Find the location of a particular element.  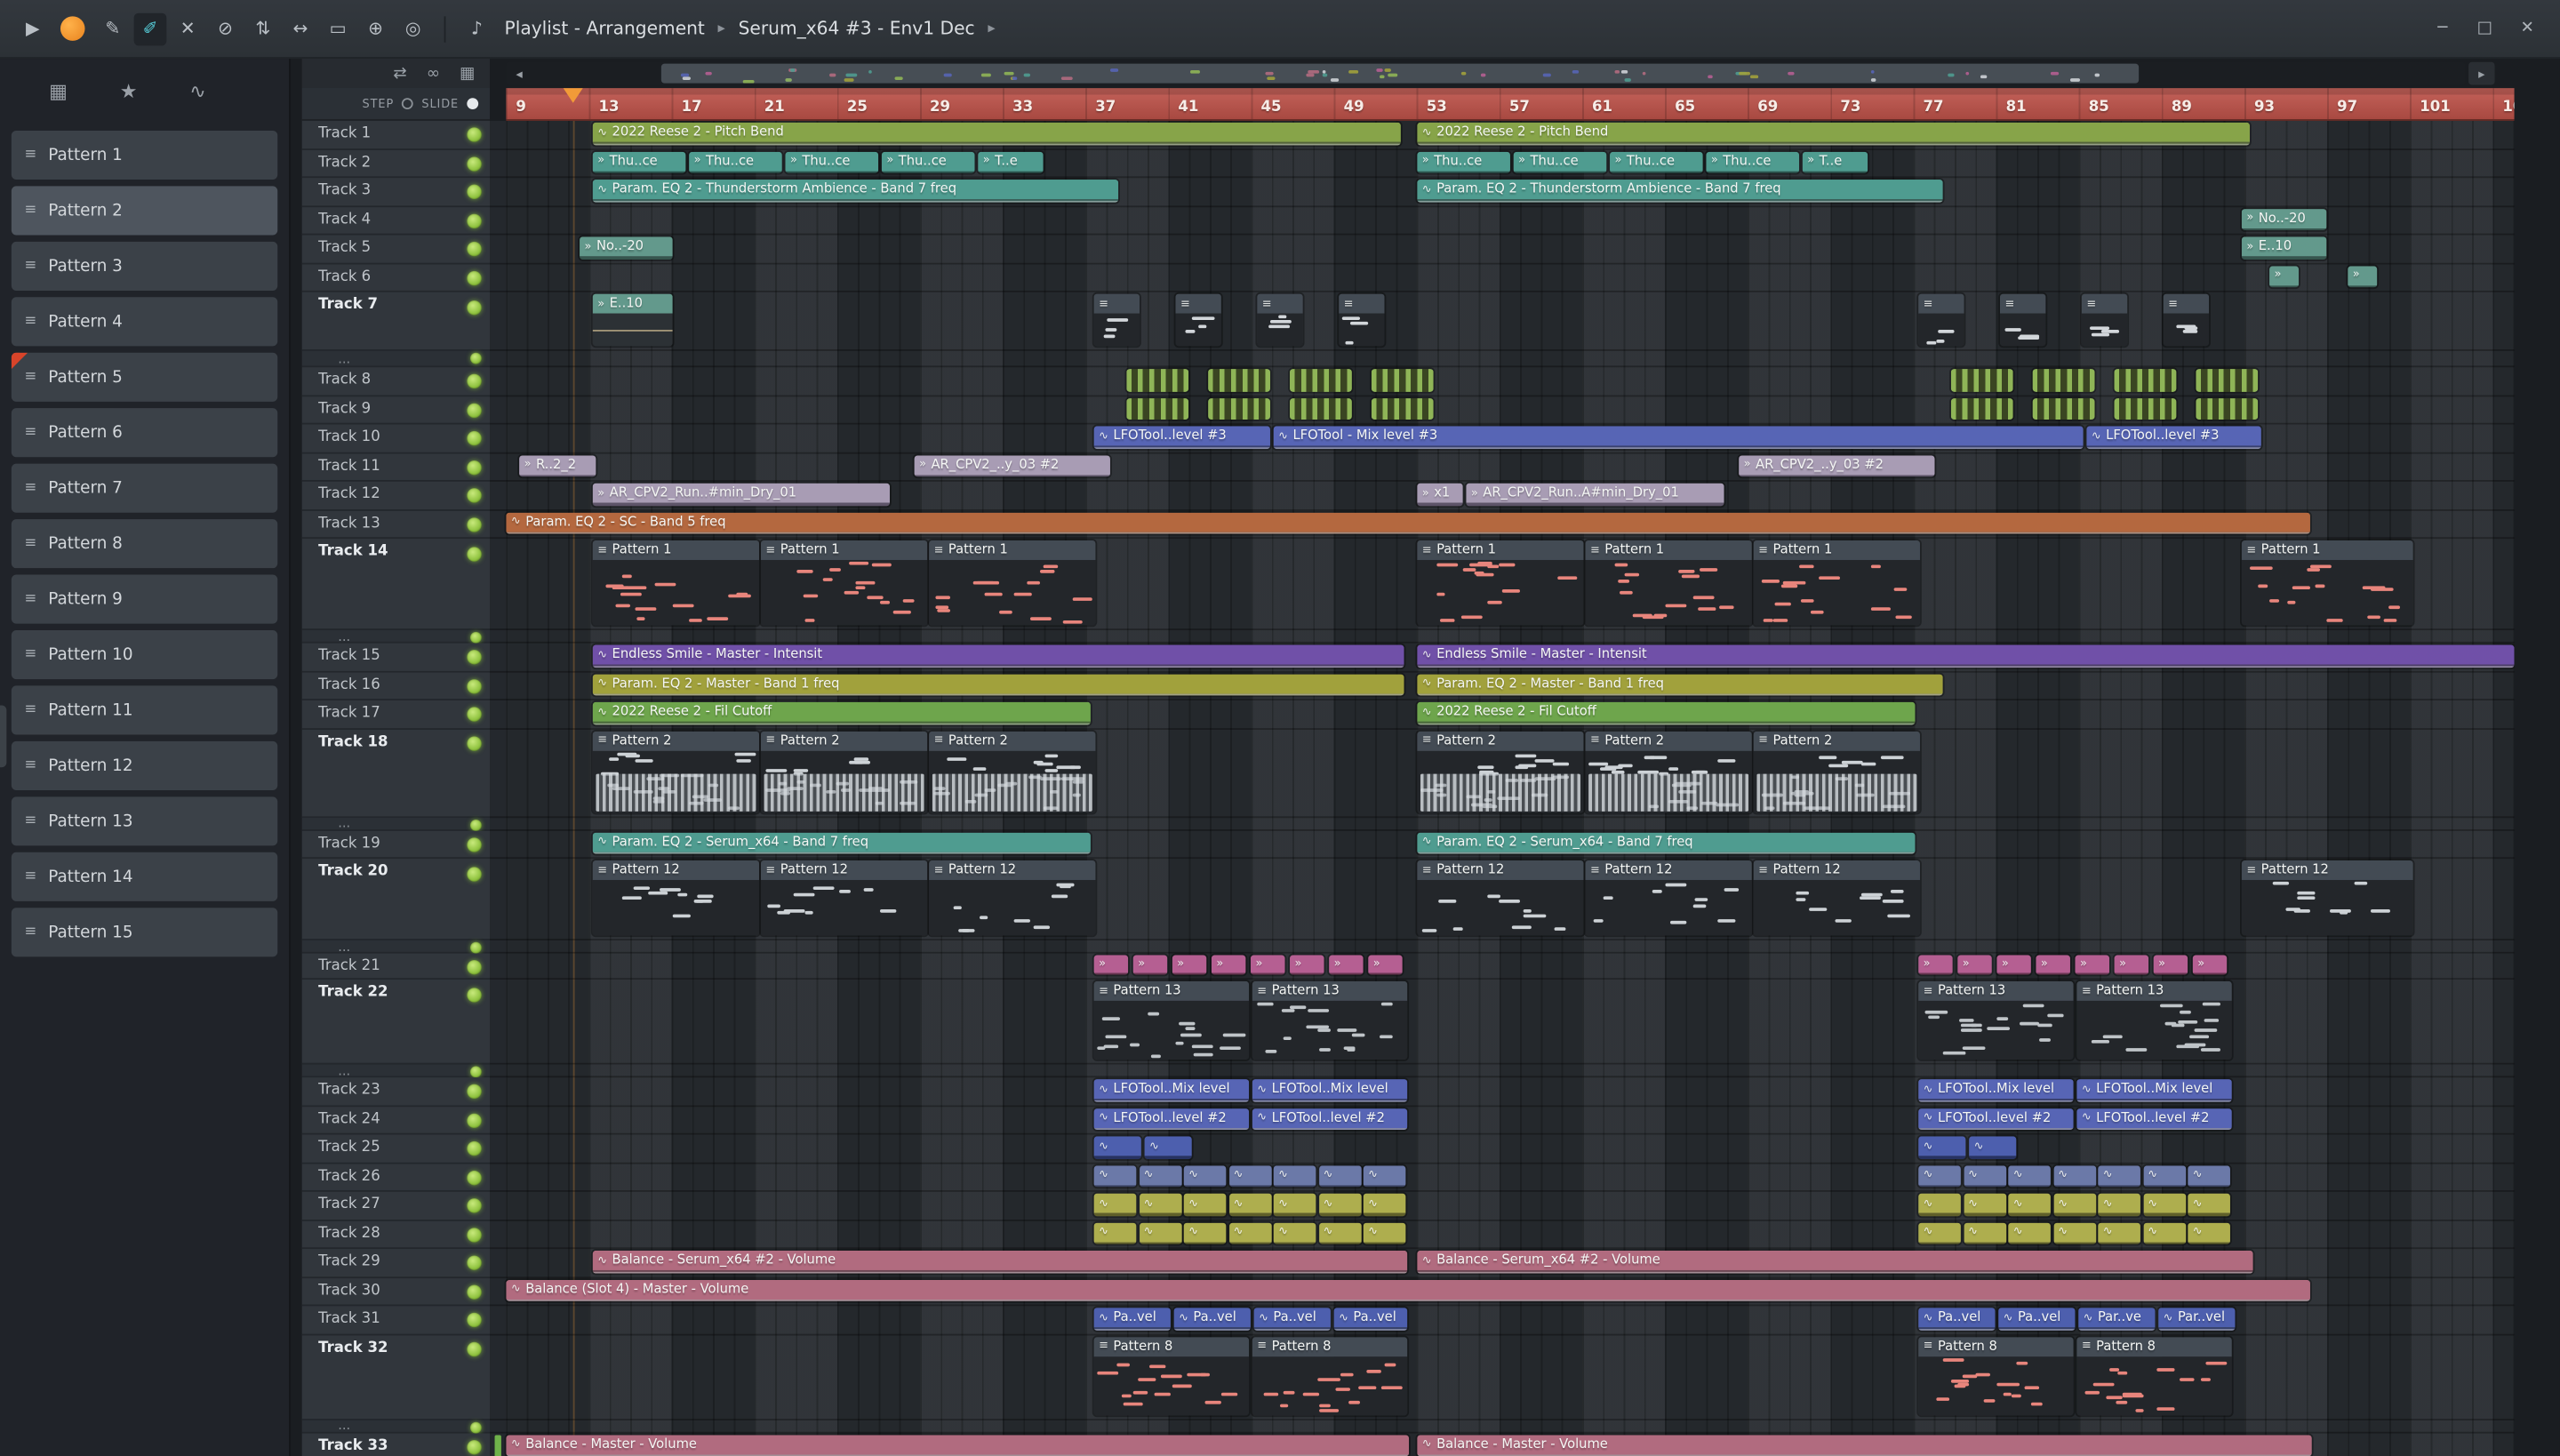

step-toggle is located at coordinates (408, 104).